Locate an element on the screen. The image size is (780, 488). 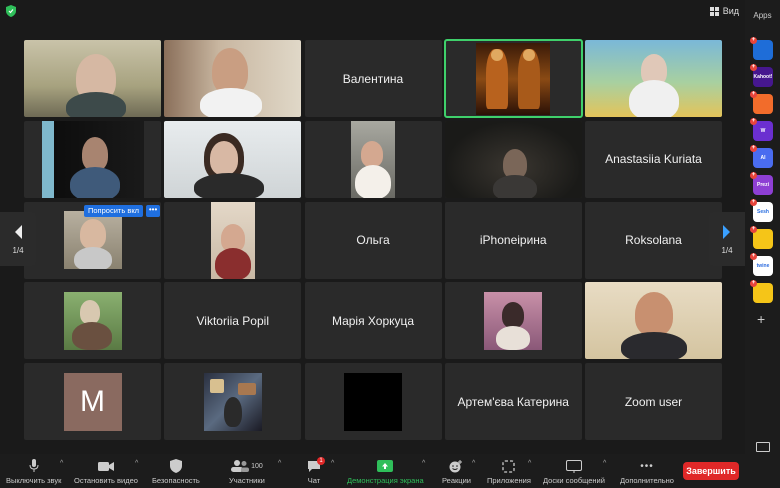
participant-name: Ольга is located at coordinates (373, 240).